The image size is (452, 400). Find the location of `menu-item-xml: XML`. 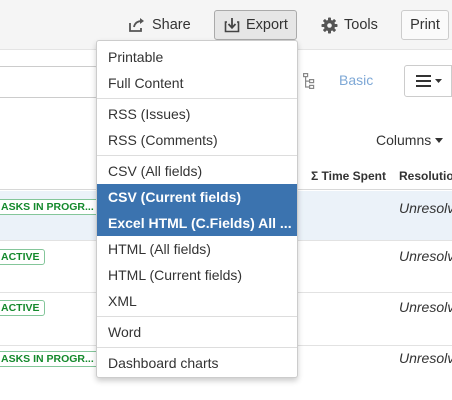

menu-item-xml: XML is located at coordinates (197, 301).